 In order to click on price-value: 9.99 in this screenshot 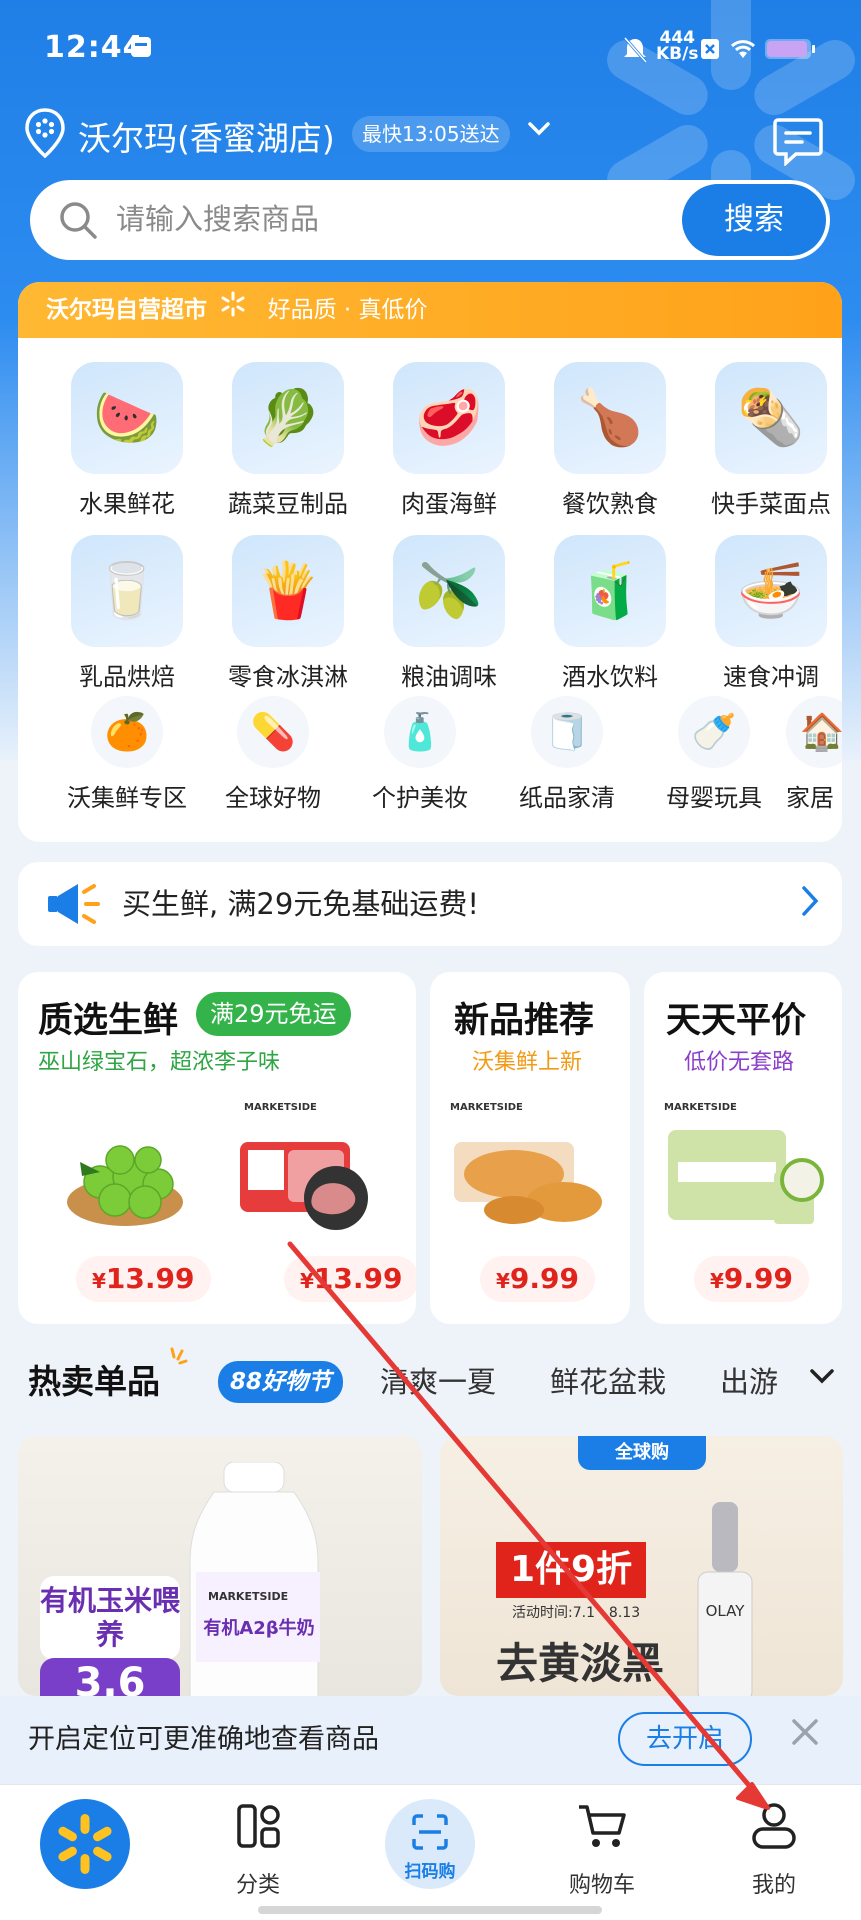, I will do `click(544, 1278)`.